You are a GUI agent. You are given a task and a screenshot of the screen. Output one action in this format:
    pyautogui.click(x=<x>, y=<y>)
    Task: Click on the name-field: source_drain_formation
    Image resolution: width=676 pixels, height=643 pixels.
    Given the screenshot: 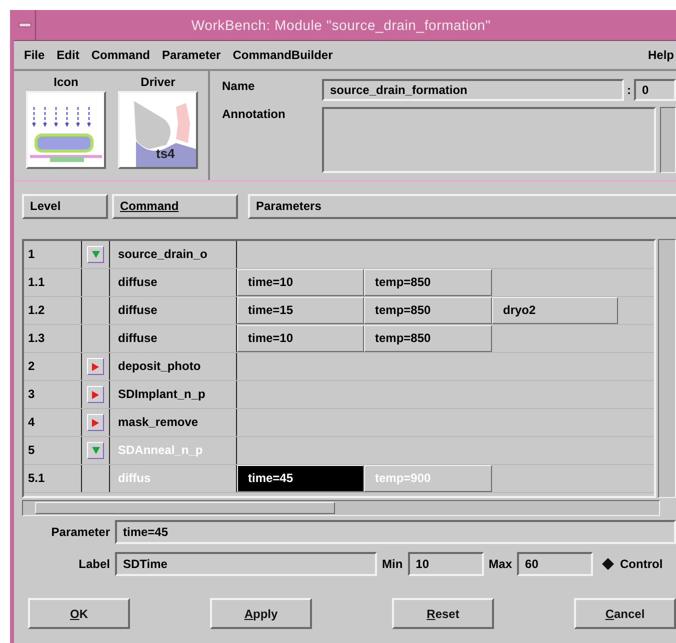 What is the action you would take?
    pyautogui.click(x=473, y=90)
    